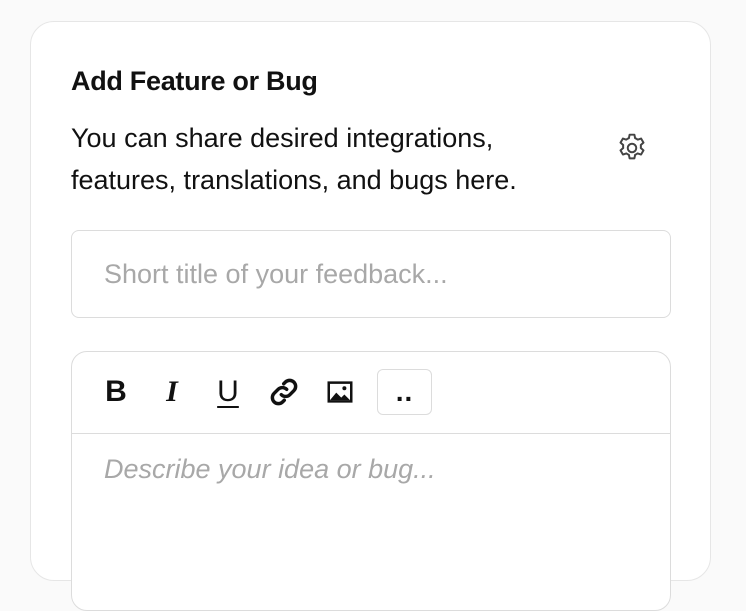  Describe the element at coordinates (172, 392) in the screenshot. I see `italic-button: I` at that location.